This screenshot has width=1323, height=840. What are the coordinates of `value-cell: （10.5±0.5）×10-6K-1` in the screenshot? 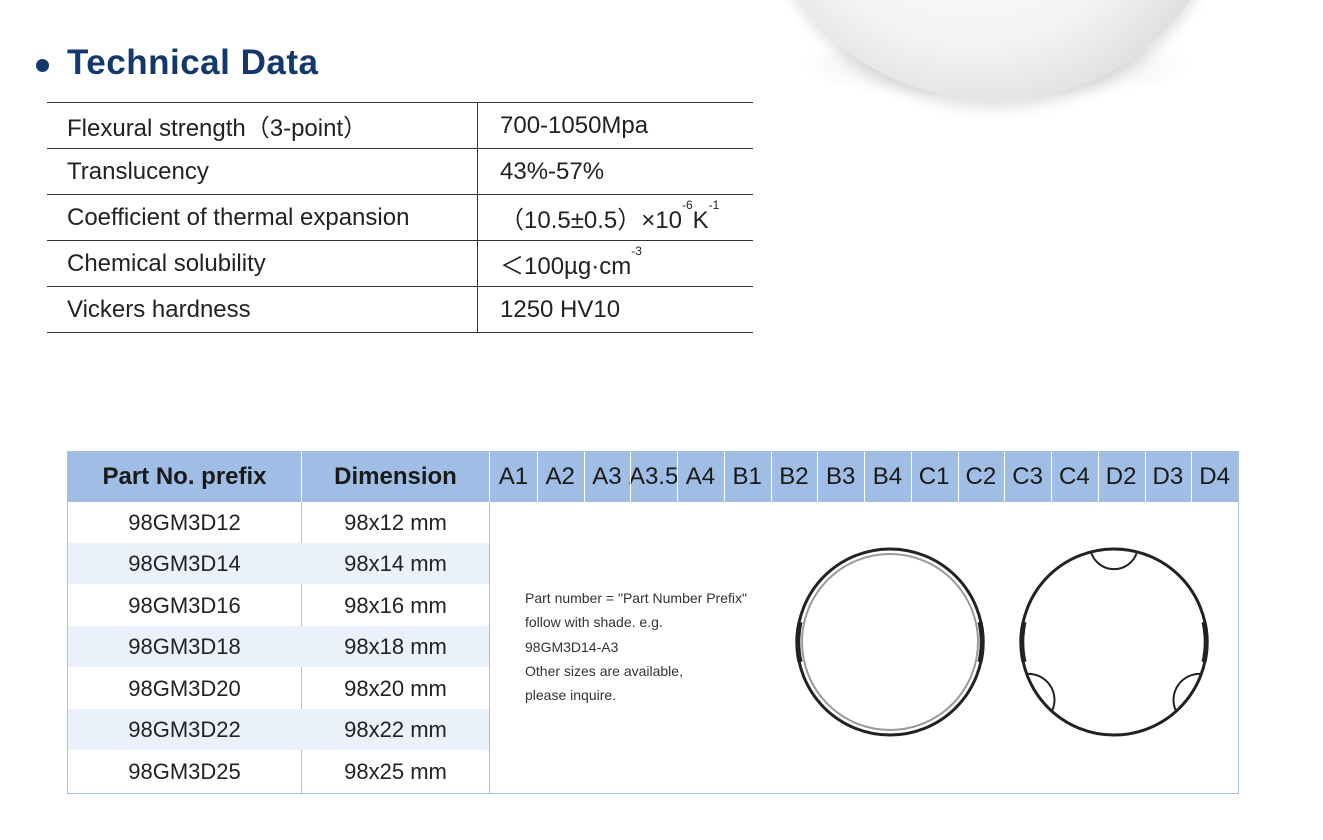 It's located at (615, 217).